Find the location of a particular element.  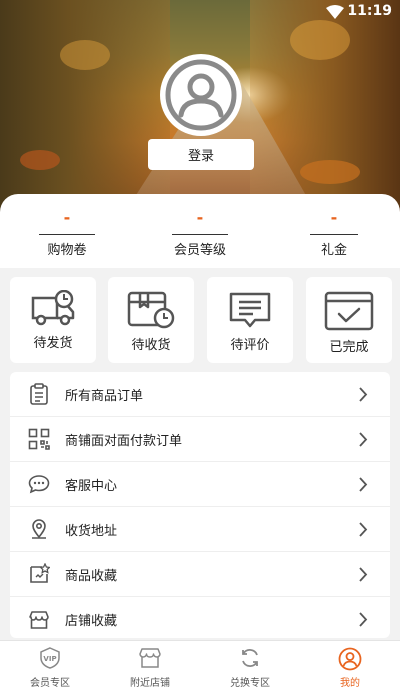

menu-label: 商品收藏 is located at coordinates (91, 576).